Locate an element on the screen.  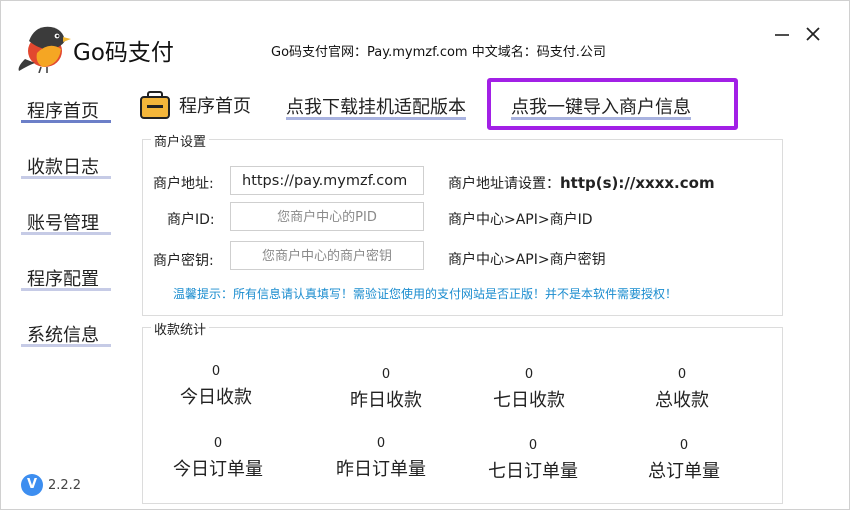
merchant-address-hint: 商户地址请设置：http(s)://xxxx.com is located at coordinates (581, 183).